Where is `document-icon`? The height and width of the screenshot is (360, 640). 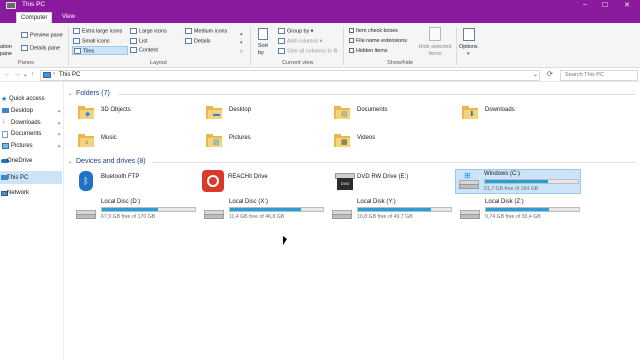
document-icon is located at coordinates (5, 134).